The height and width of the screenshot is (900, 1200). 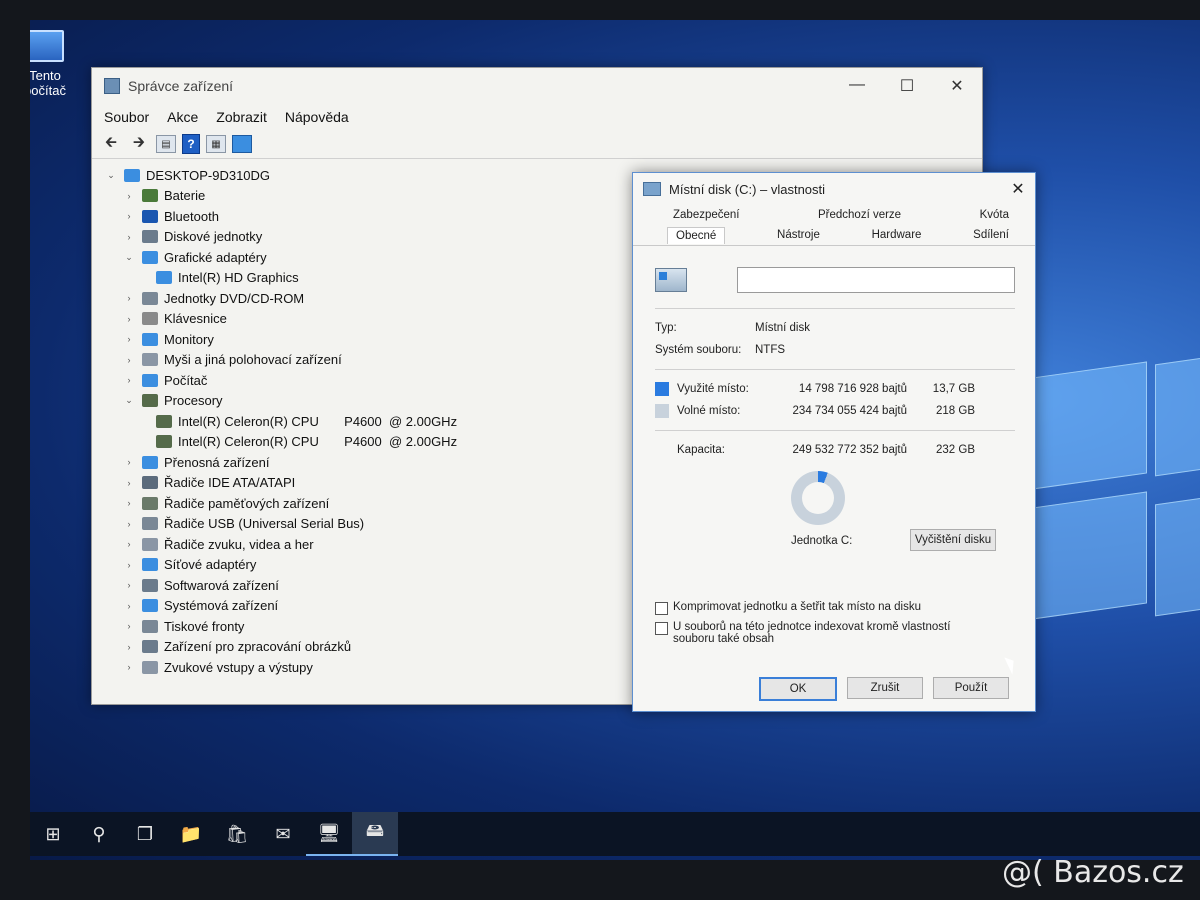 I want to click on menu-napoveda: Nápověda, so click(x=317, y=117).